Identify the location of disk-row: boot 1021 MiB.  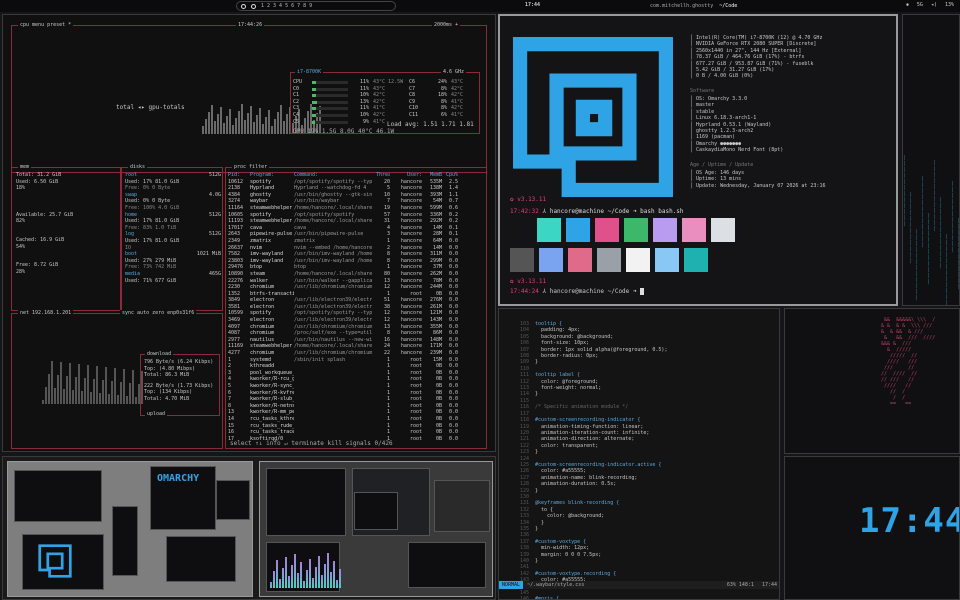
(173, 254).